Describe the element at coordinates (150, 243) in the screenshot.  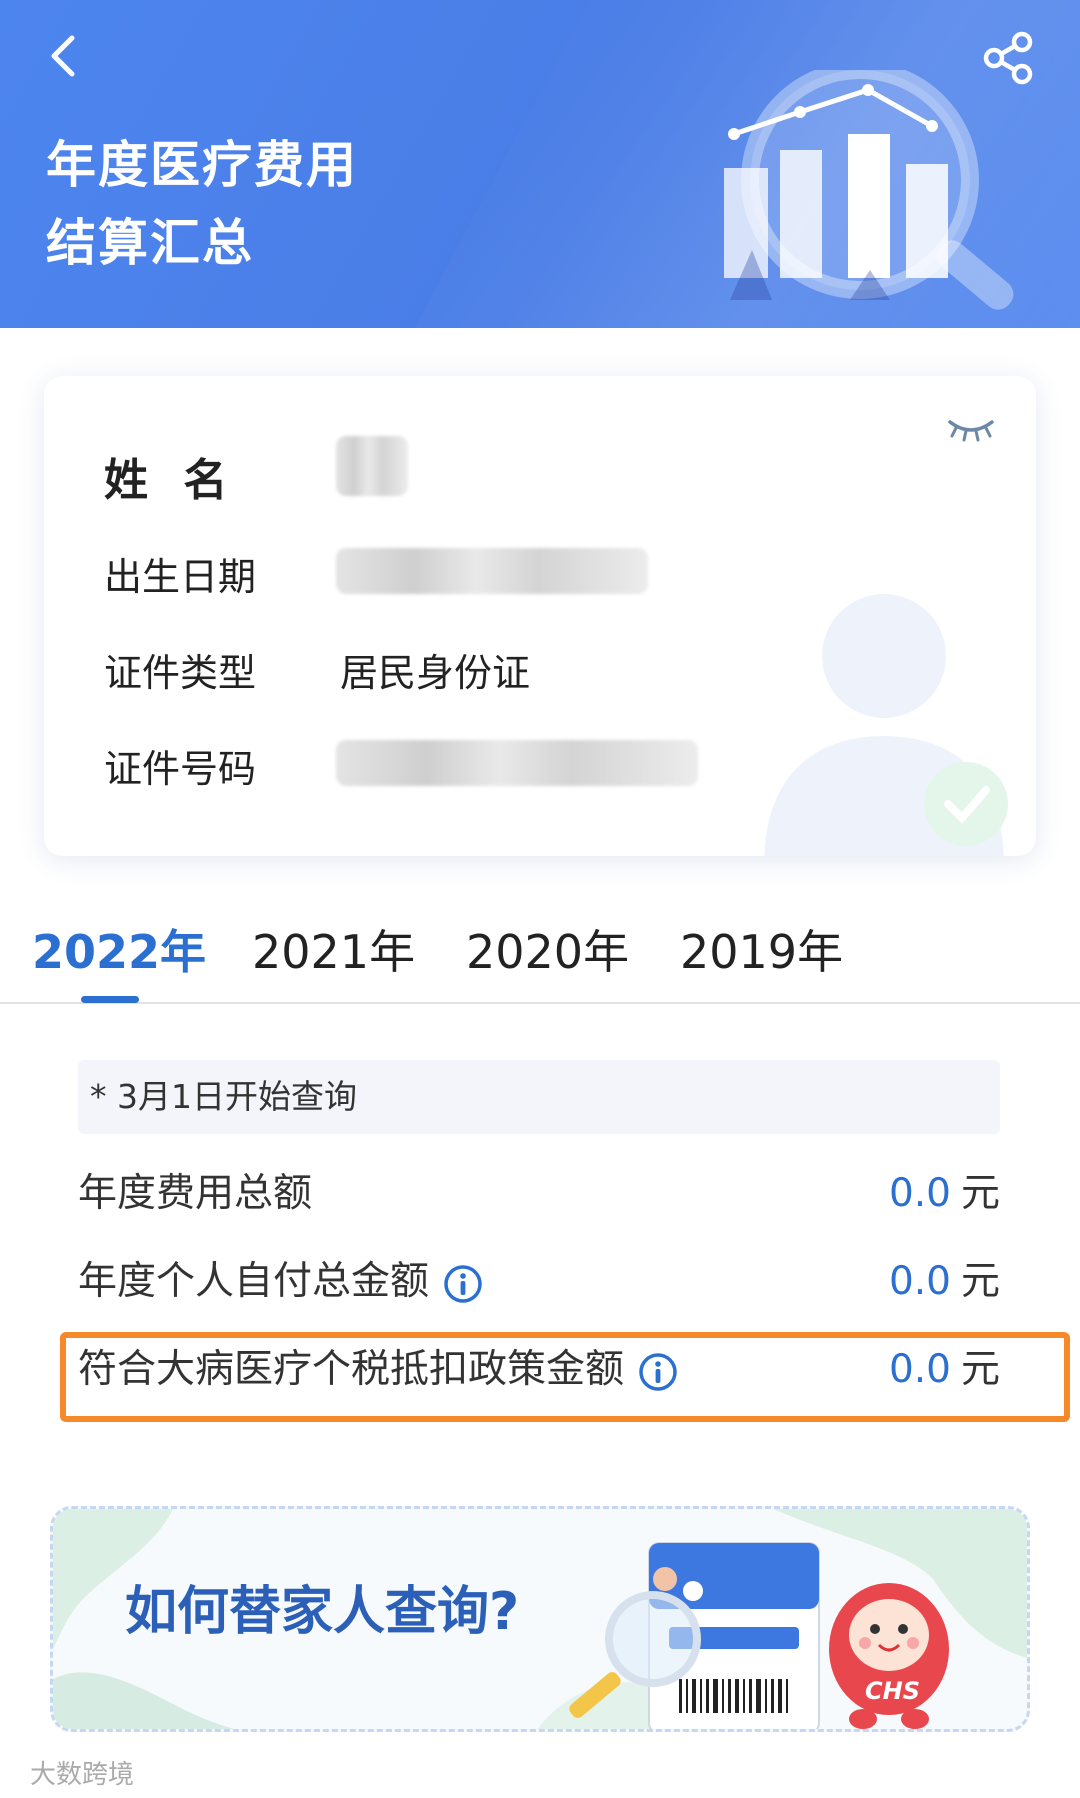
I see `page-title-line2: 结算汇总` at that location.